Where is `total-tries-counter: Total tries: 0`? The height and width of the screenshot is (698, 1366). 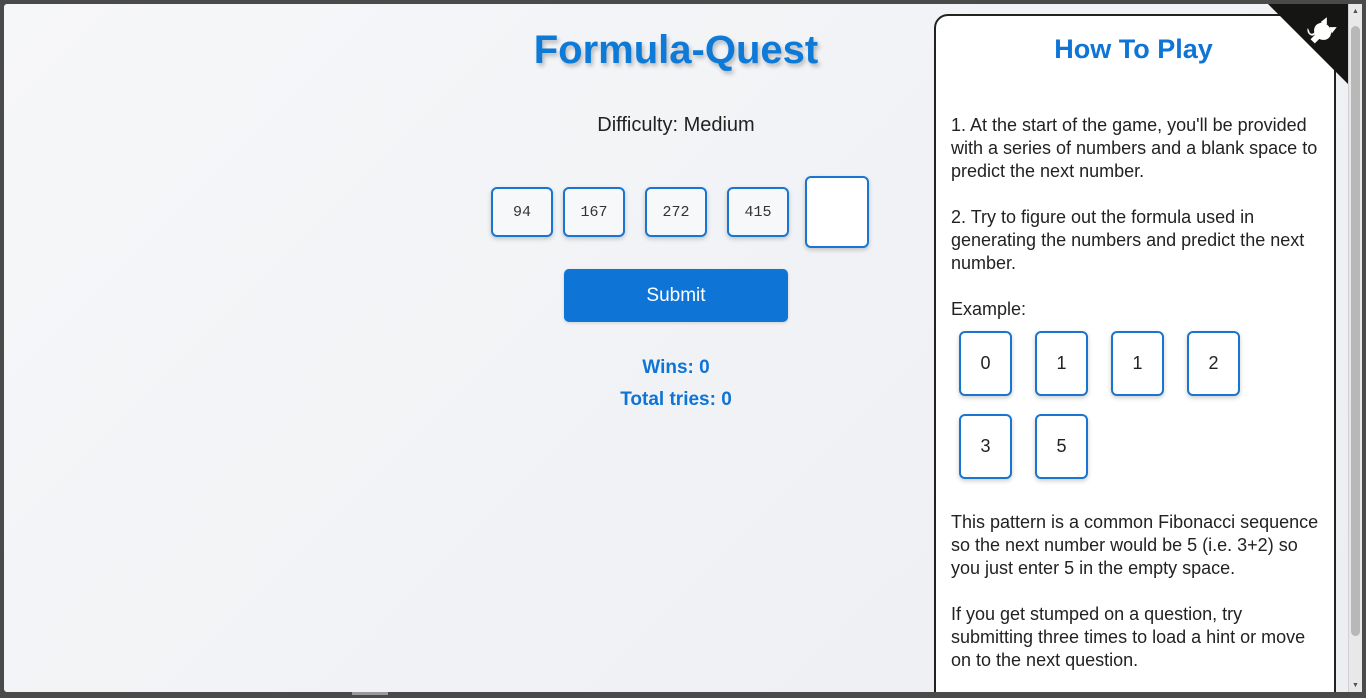 total-tries-counter: Total tries: 0 is located at coordinates (676, 399).